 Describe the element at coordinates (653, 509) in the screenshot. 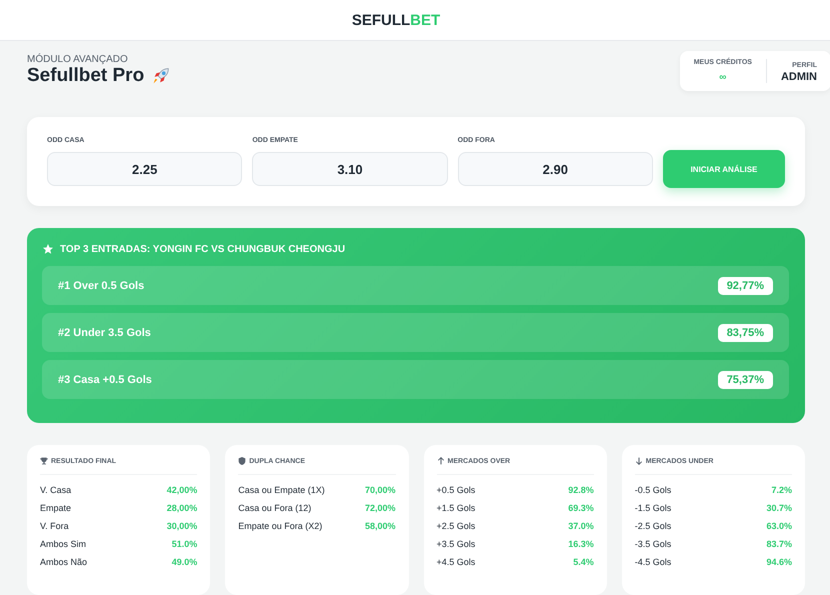

I see `market-label: -1.5 Gols` at that location.